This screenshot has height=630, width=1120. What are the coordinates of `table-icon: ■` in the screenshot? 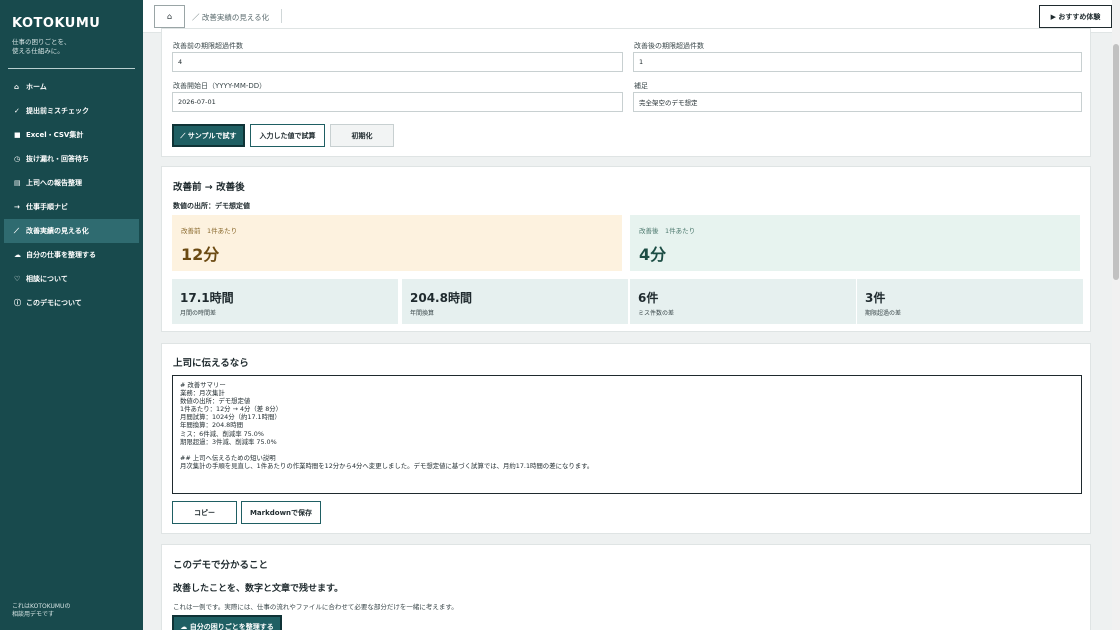 It's located at (17, 135).